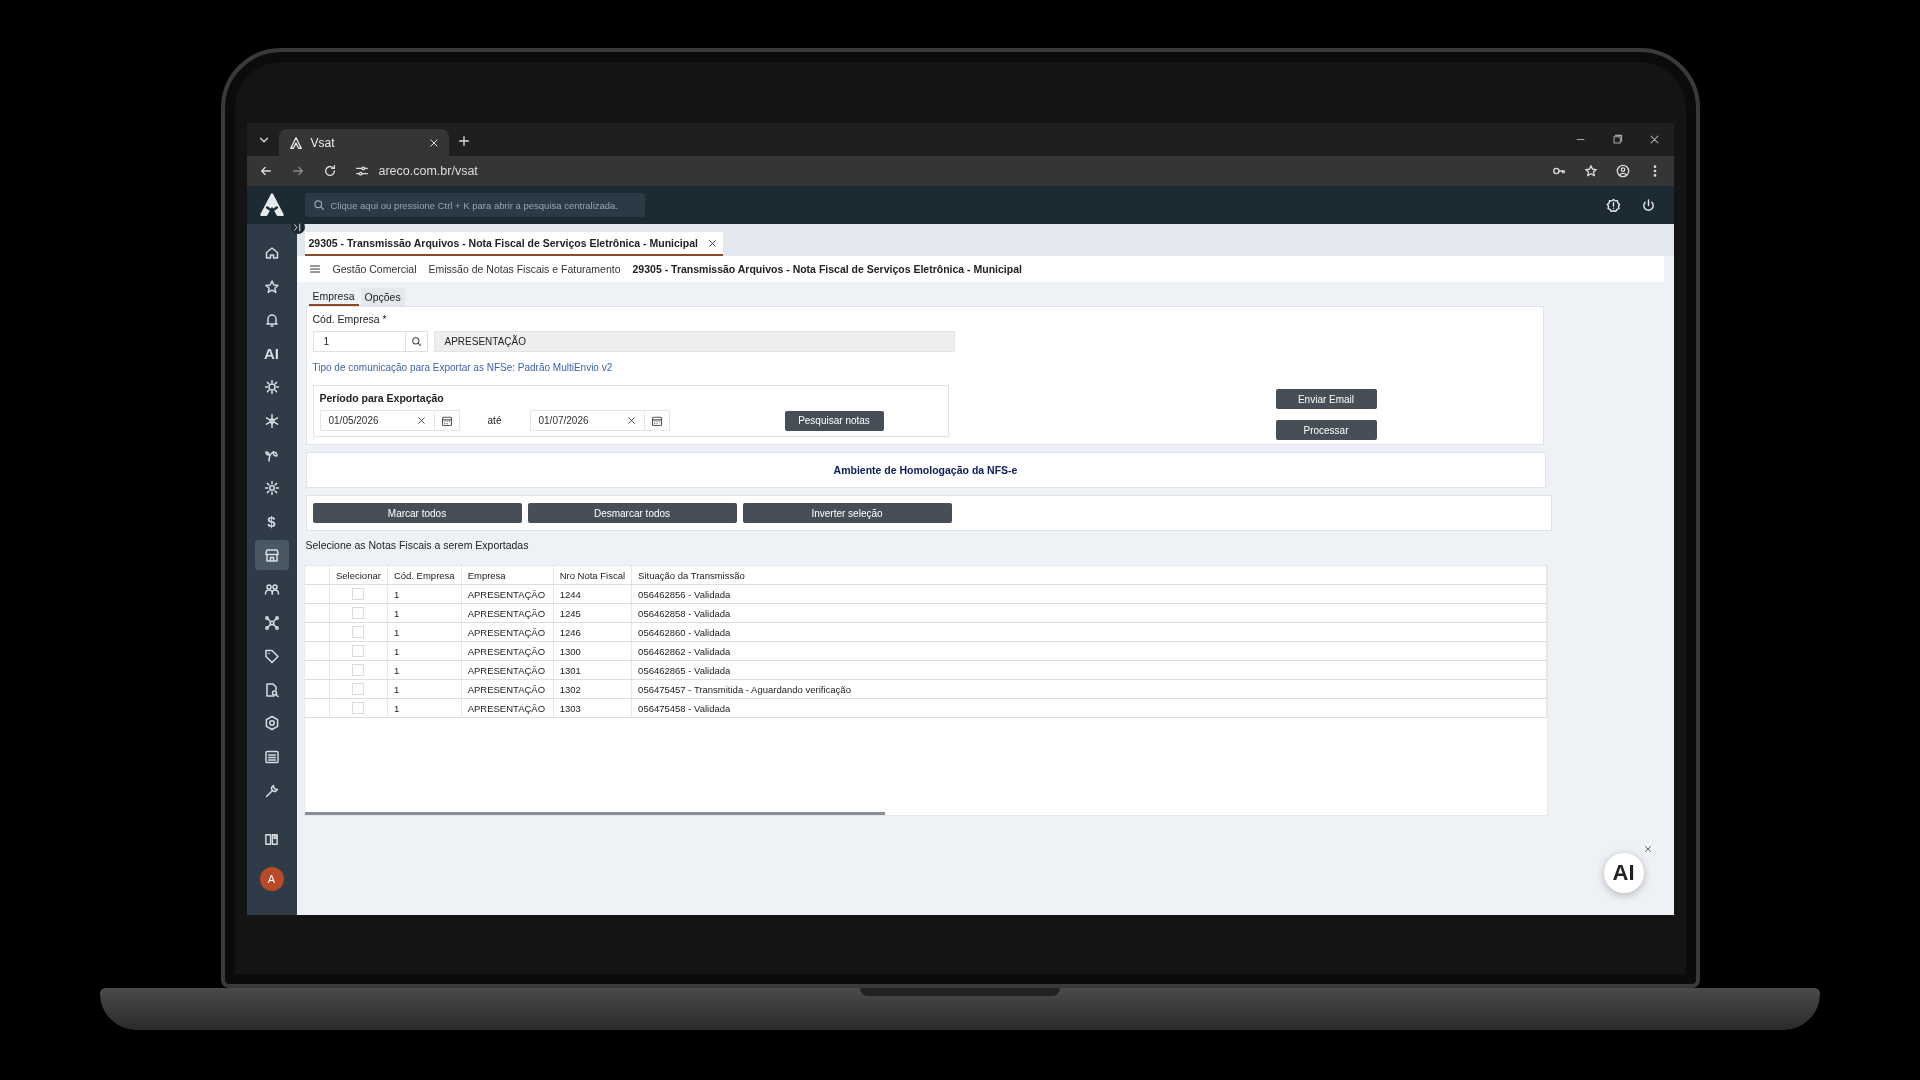 This screenshot has height=1080, width=1920. What do you see at coordinates (271, 689) in the screenshot?
I see `document-search-icon` at bounding box center [271, 689].